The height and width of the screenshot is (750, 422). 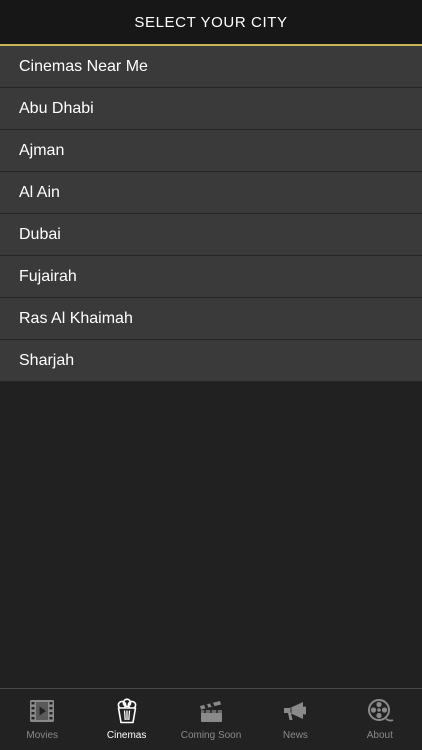 I want to click on tab-cinemas: Cinemas, so click(x=126, y=719).